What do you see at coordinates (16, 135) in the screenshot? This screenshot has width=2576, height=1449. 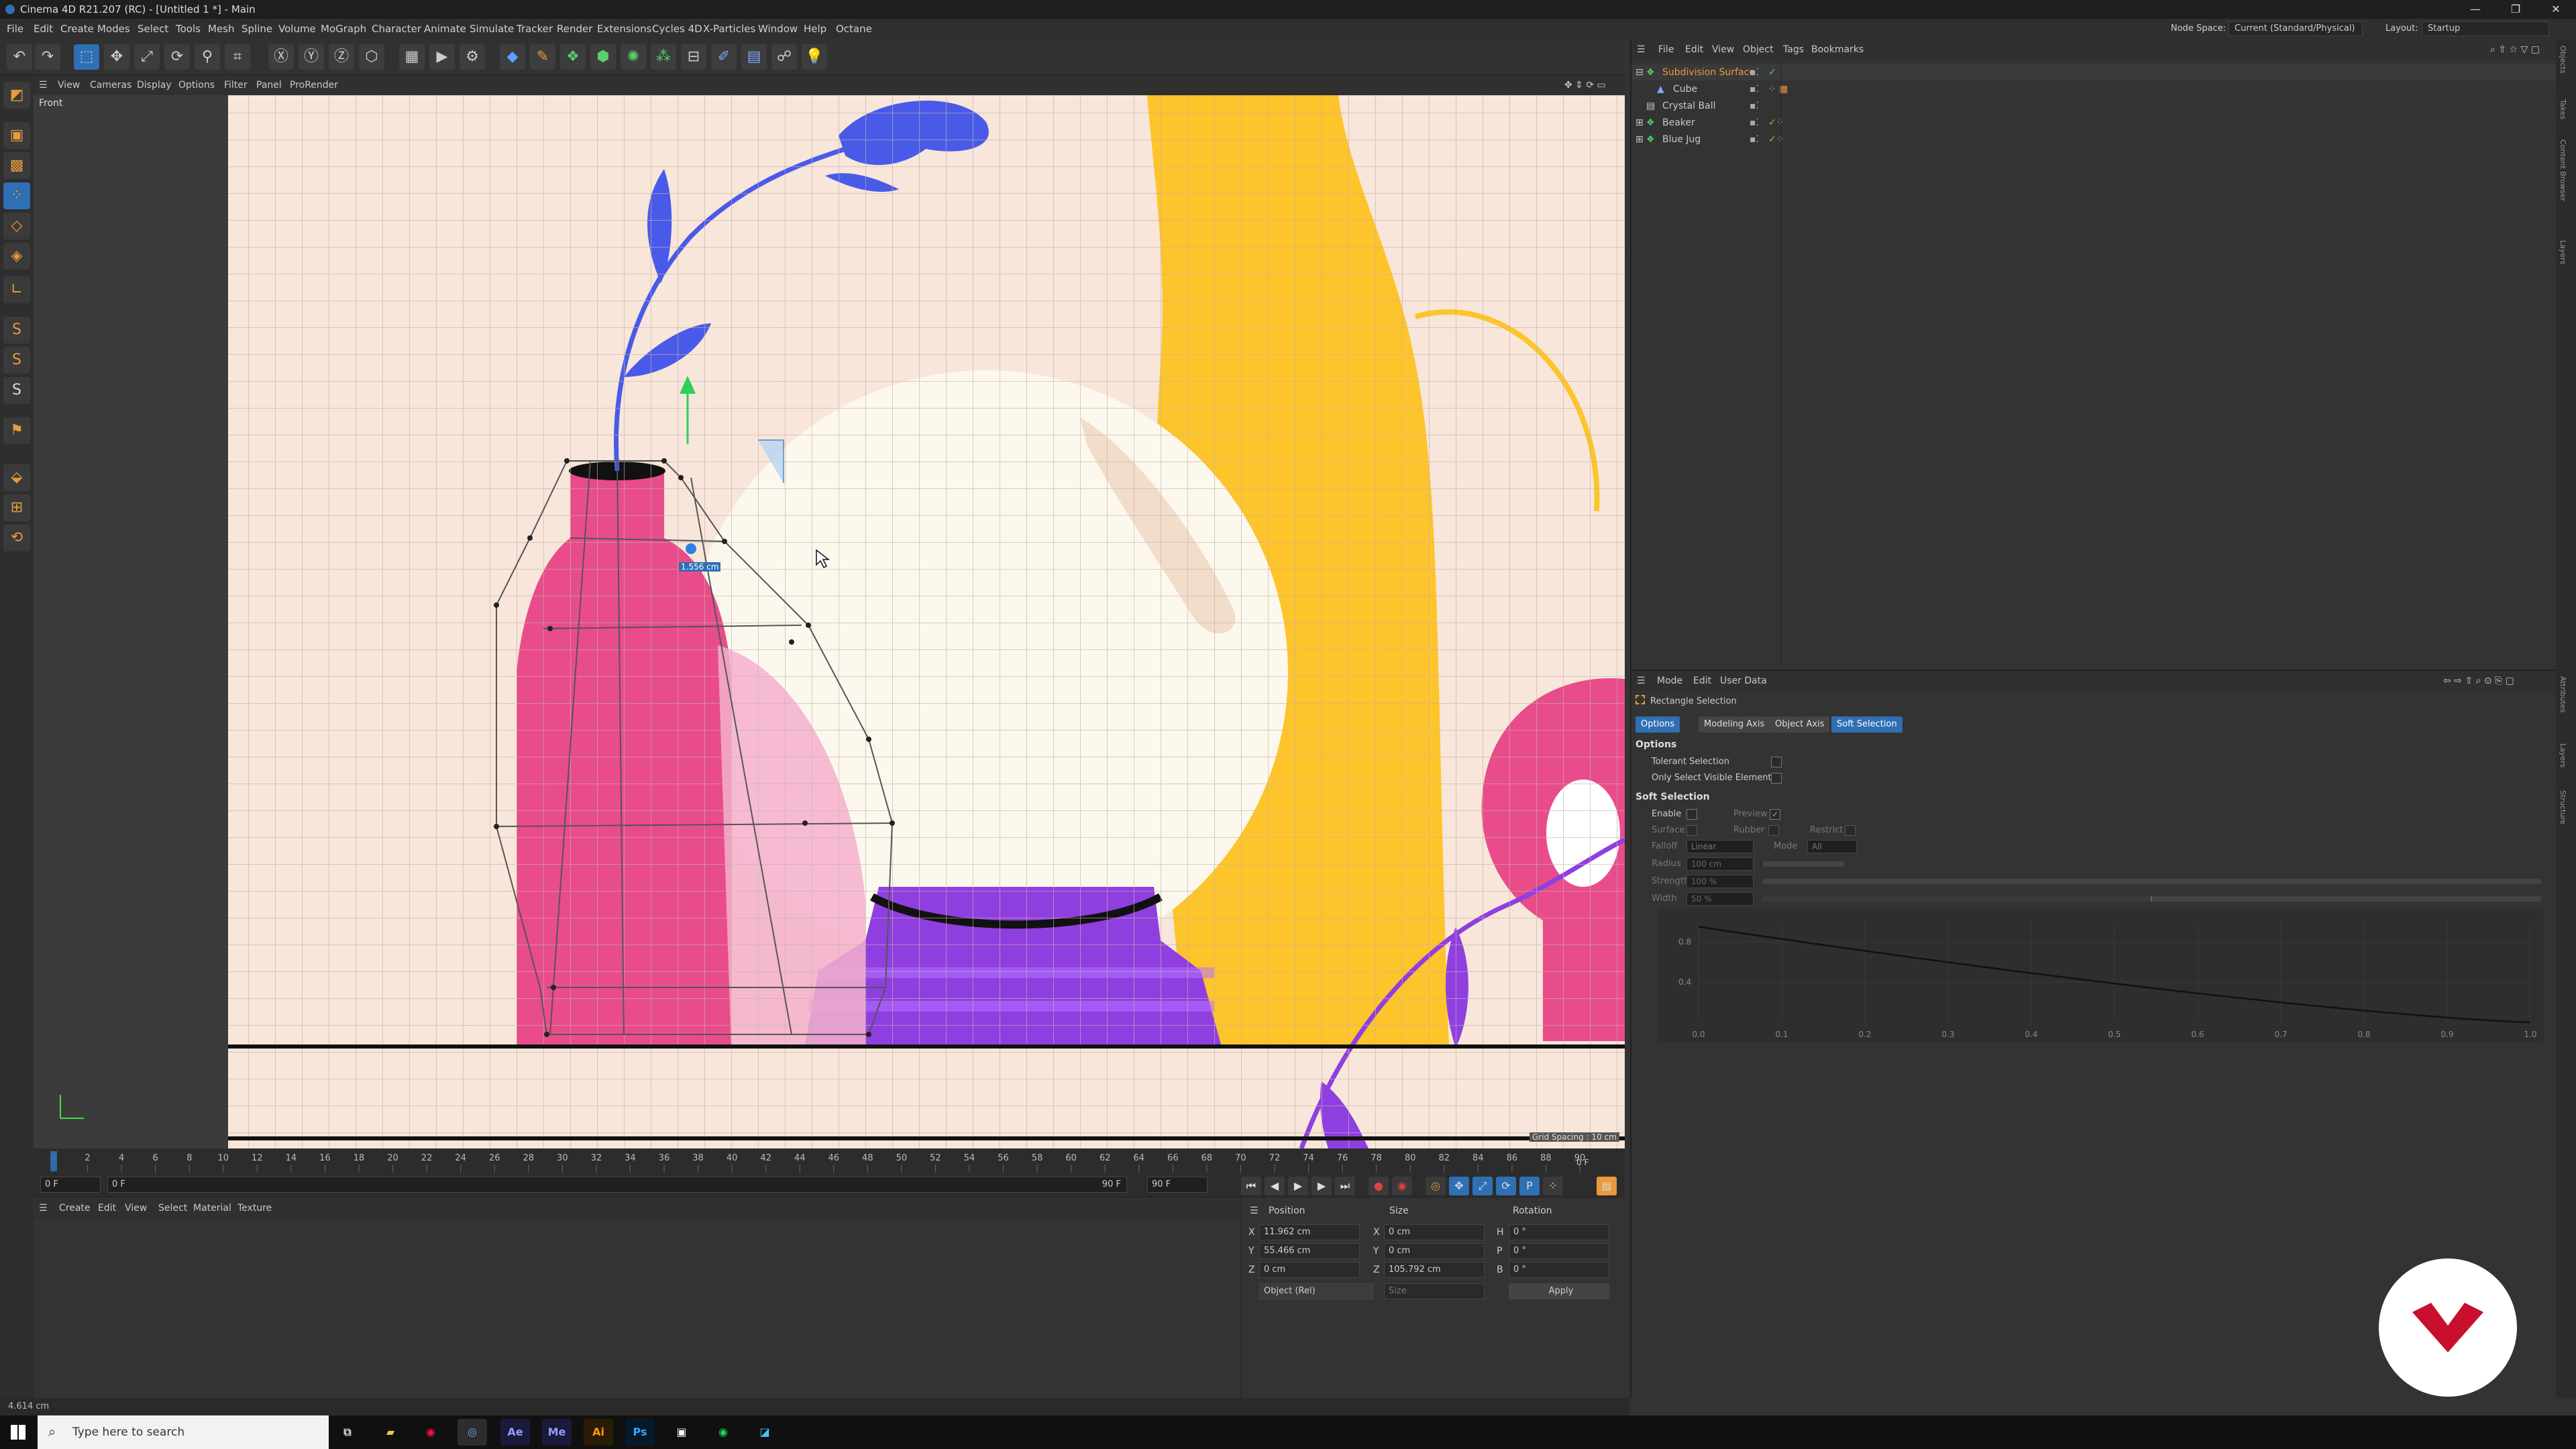 I see `model-mode-icon: ▣` at bounding box center [16, 135].